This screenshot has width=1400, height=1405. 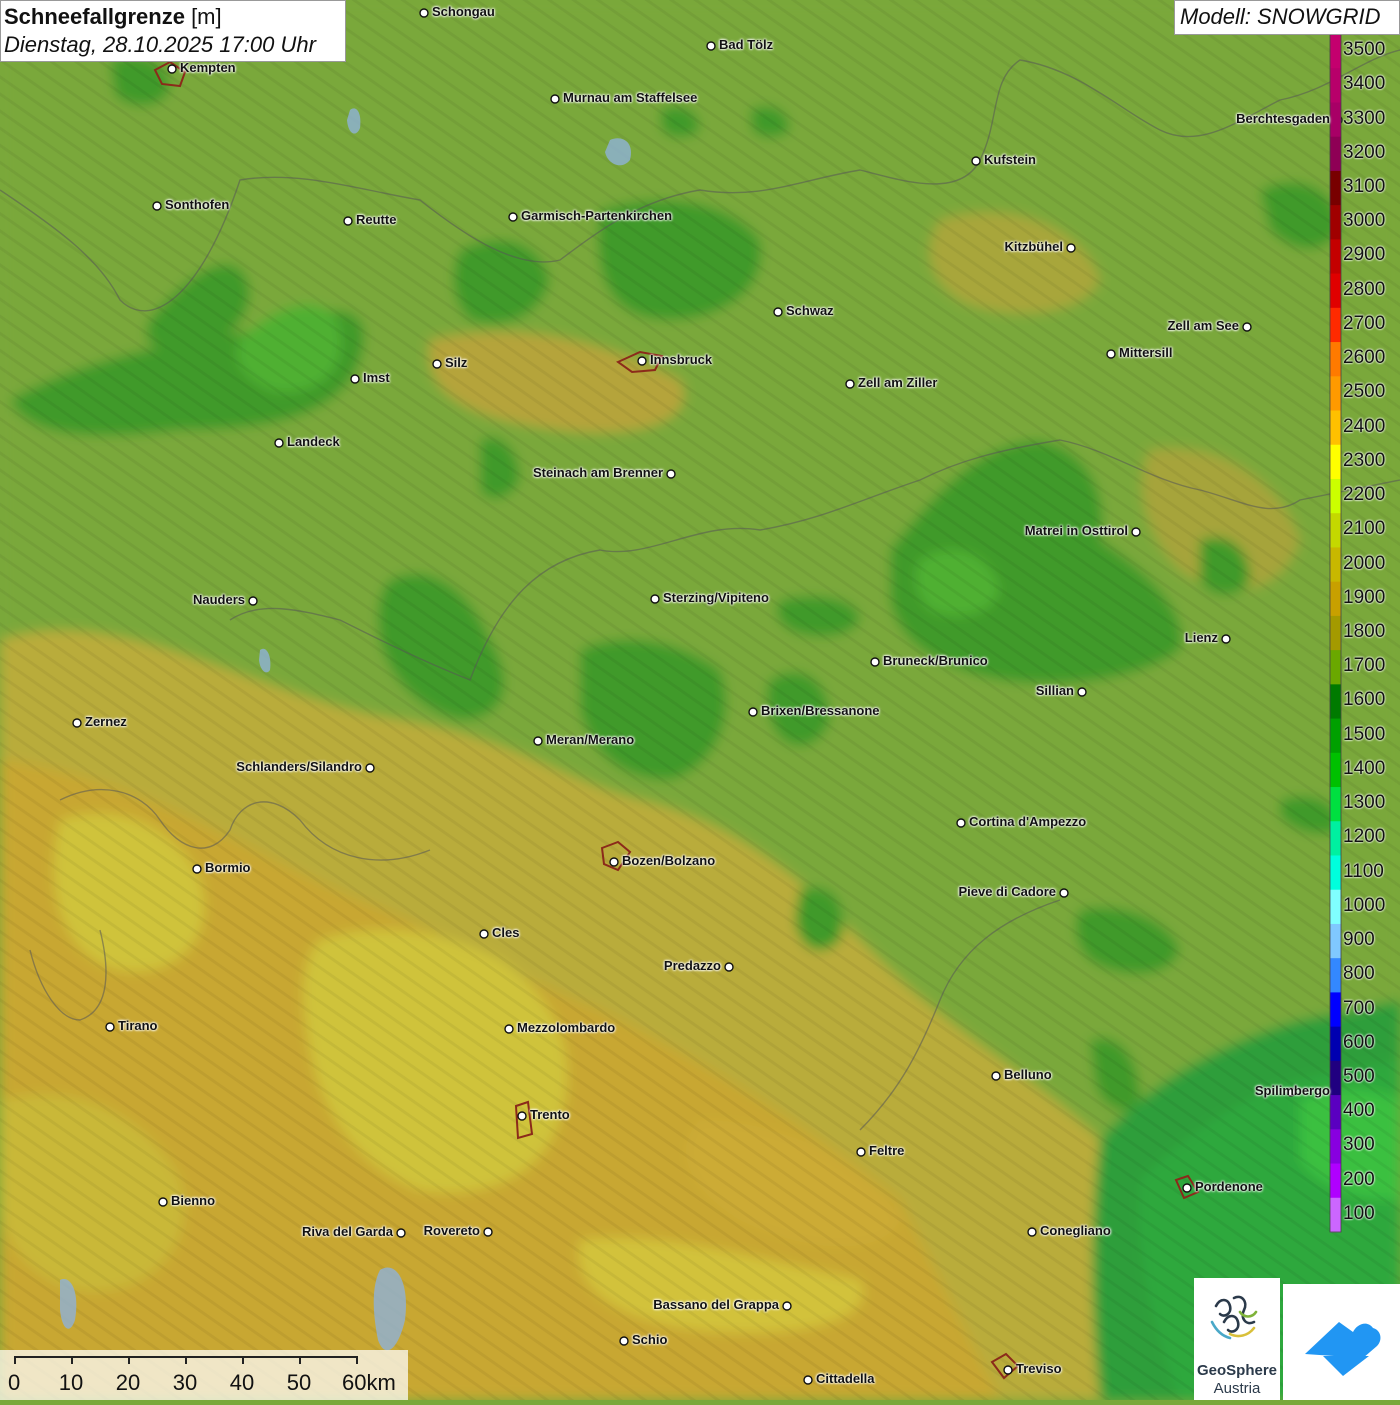 I want to click on legend-level-label: 2100, so click(x=1364, y=529).